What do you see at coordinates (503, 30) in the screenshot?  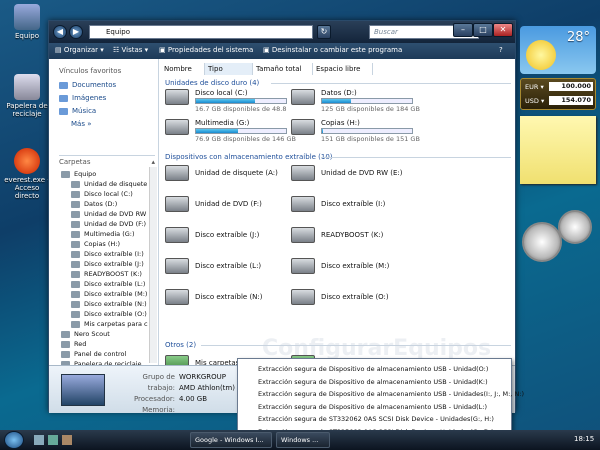 I see `close-button: ✕` at bounding box center [503, 30].